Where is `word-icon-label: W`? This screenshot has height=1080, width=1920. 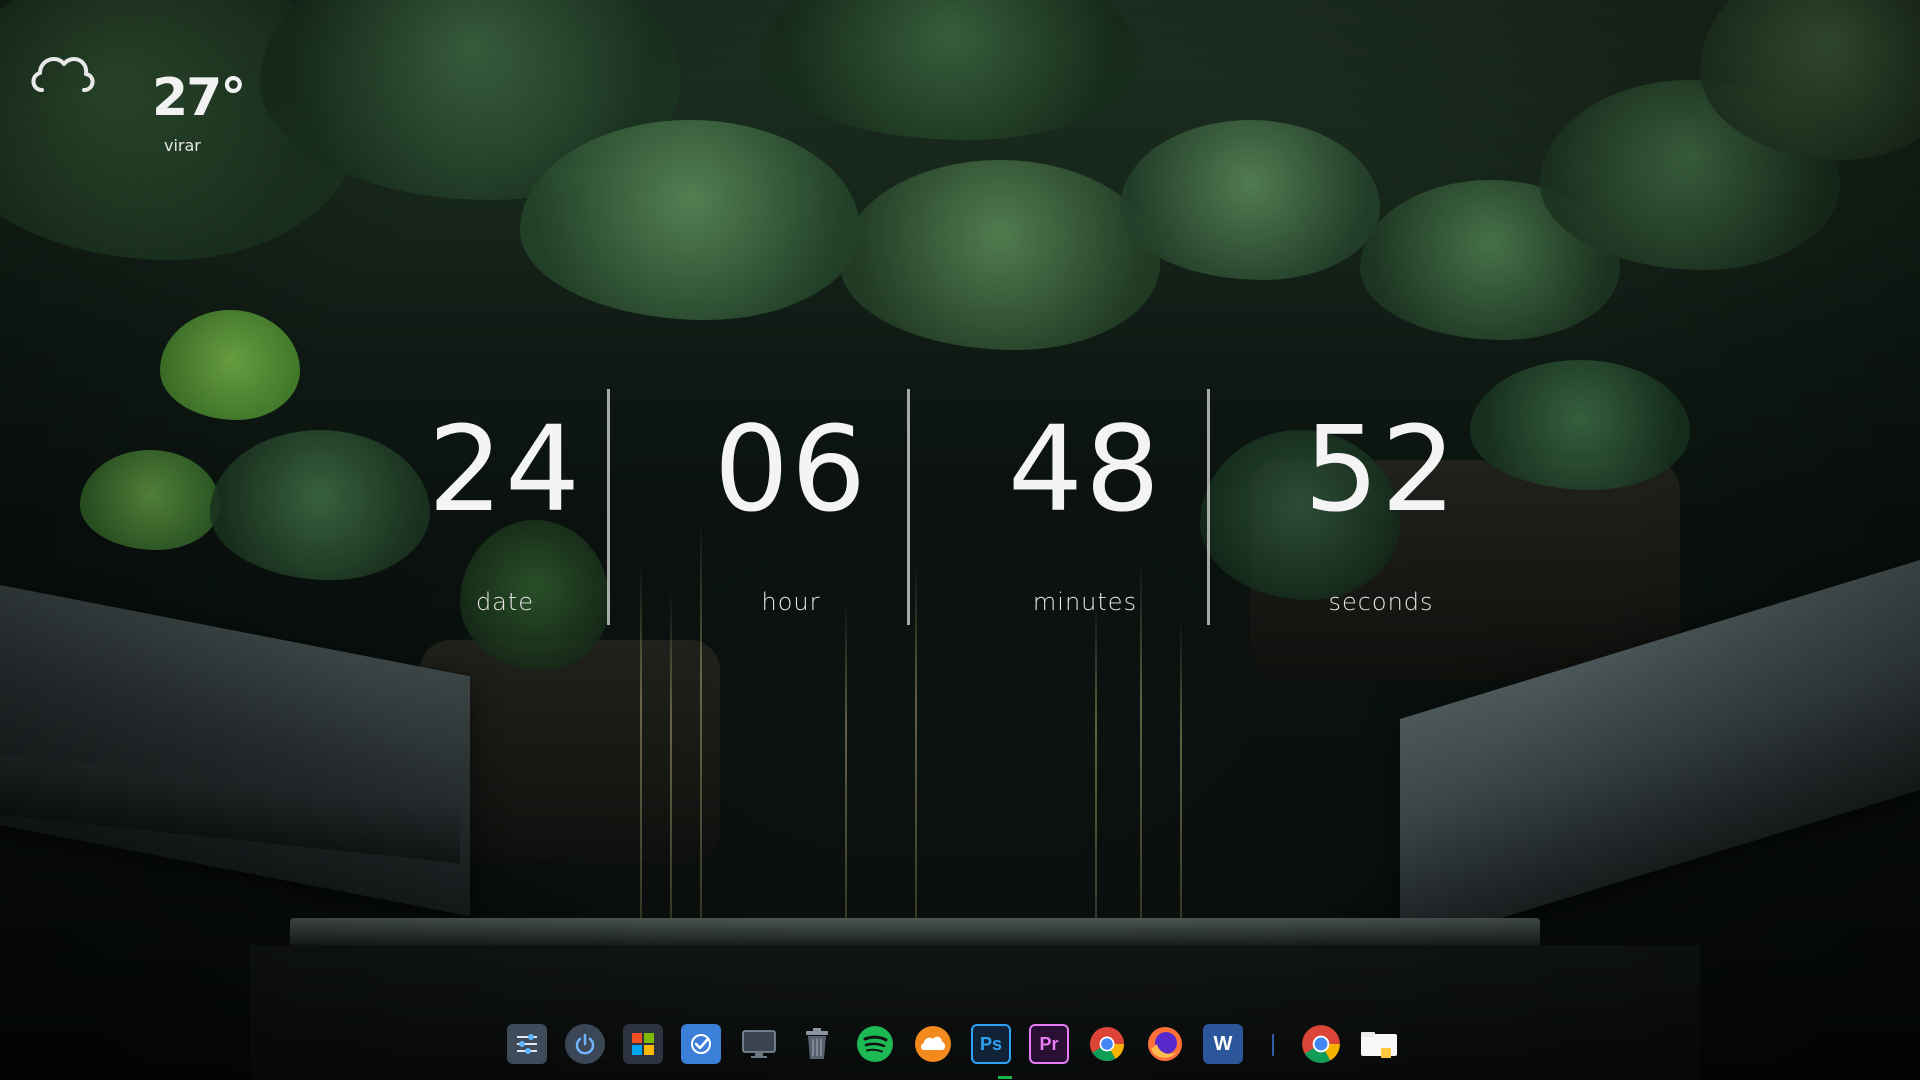
word-icon-label: W is located at coordinates (1223, 1043).